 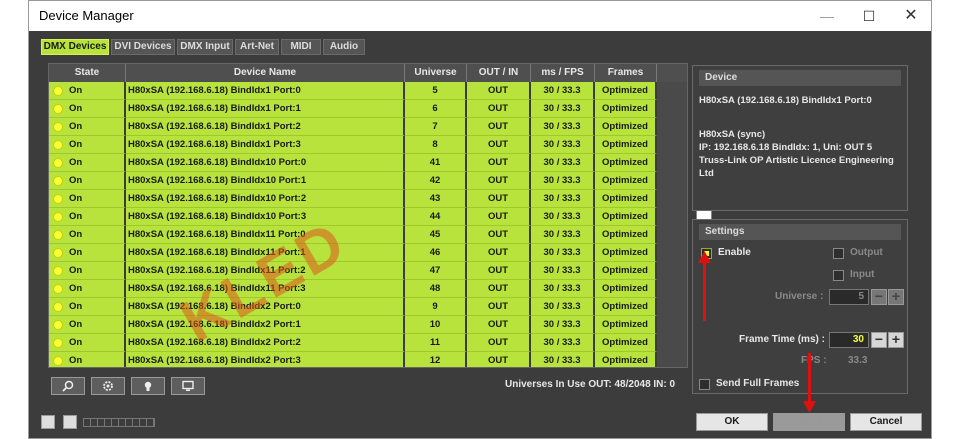 I want to click on universe-minus-button: −, so click(x=879, y=297).